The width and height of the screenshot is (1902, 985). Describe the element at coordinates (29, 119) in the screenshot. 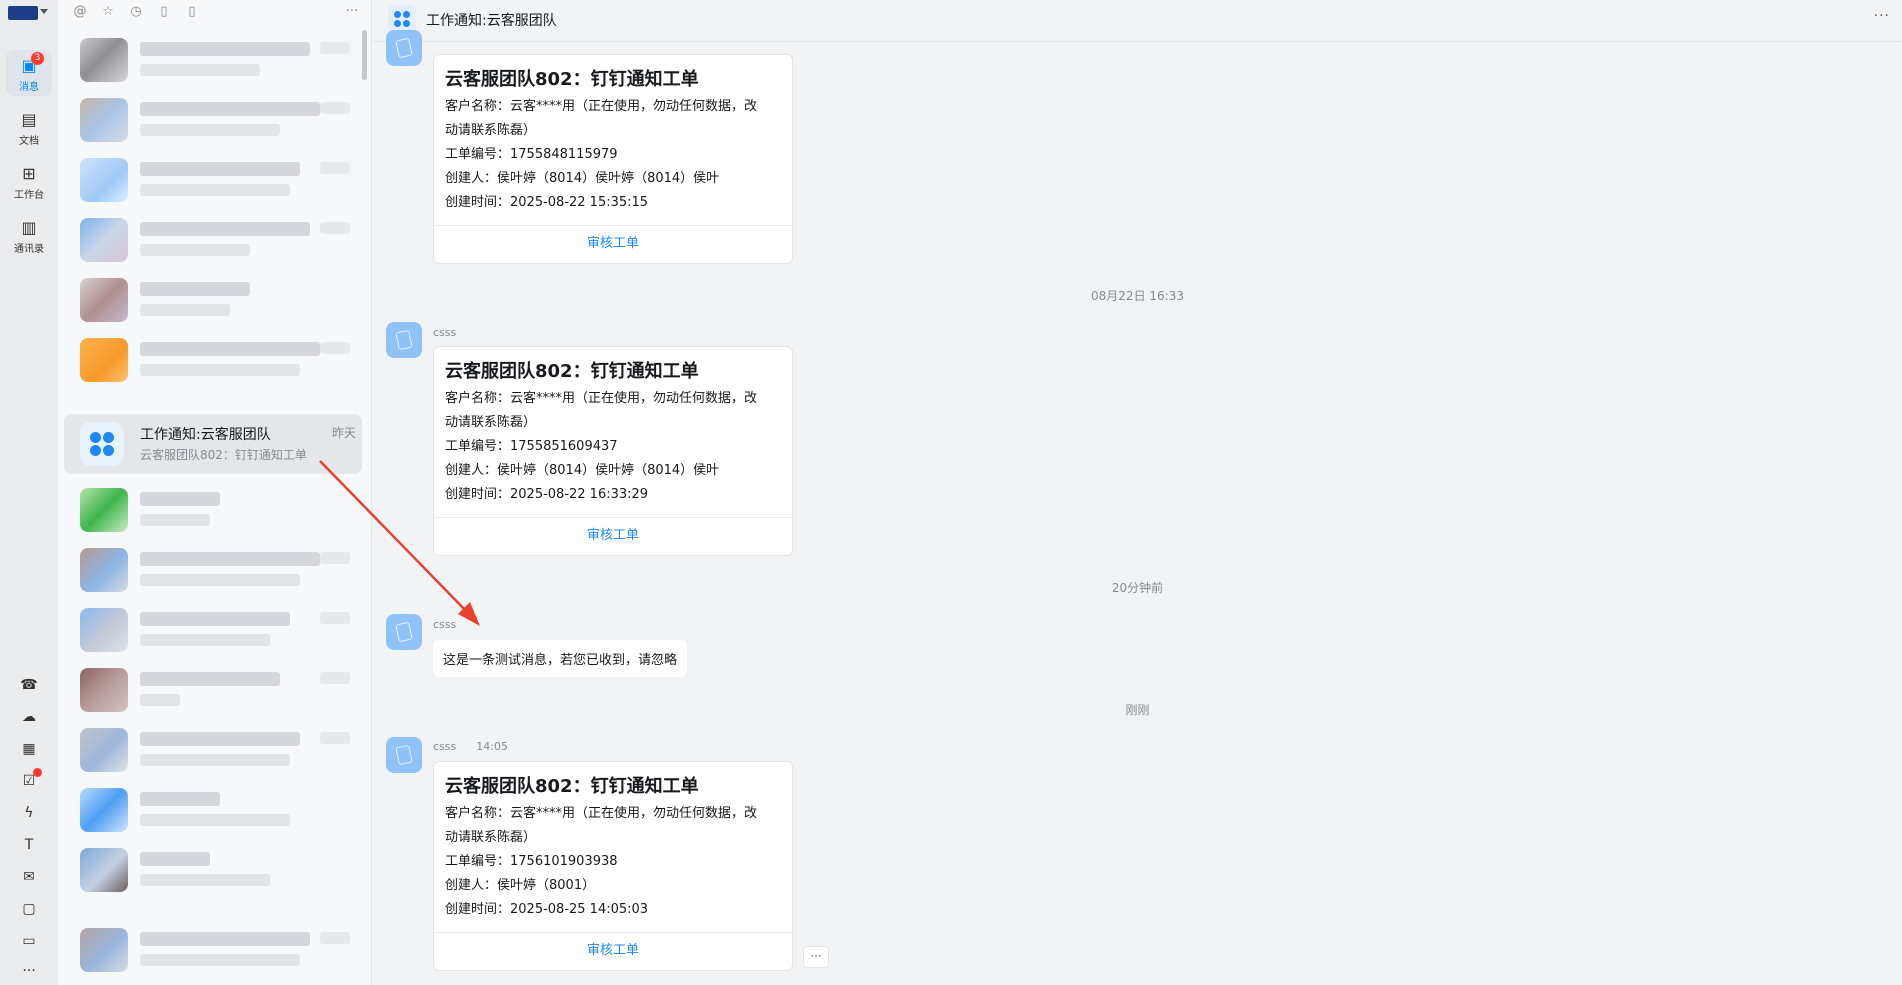

I see `document-icon: ▤` at that location.